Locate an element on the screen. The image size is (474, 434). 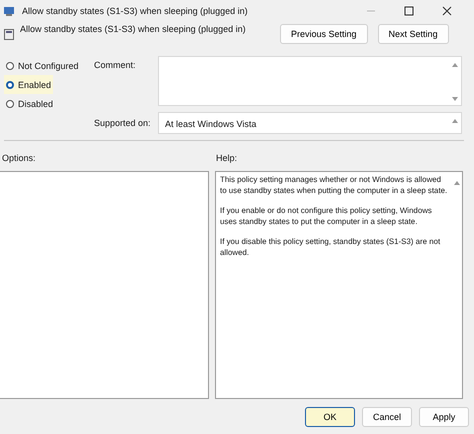
options-label: Options: is located at coordinates (19, 158).